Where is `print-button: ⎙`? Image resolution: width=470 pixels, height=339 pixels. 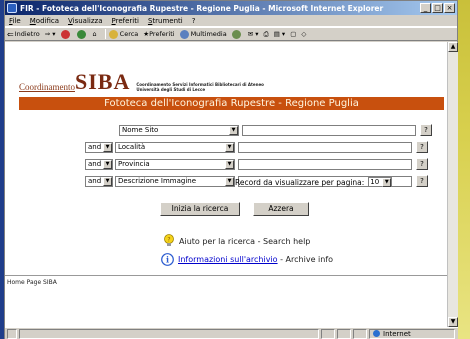
print-button: ⎙ is located at coordinates (266, 34).